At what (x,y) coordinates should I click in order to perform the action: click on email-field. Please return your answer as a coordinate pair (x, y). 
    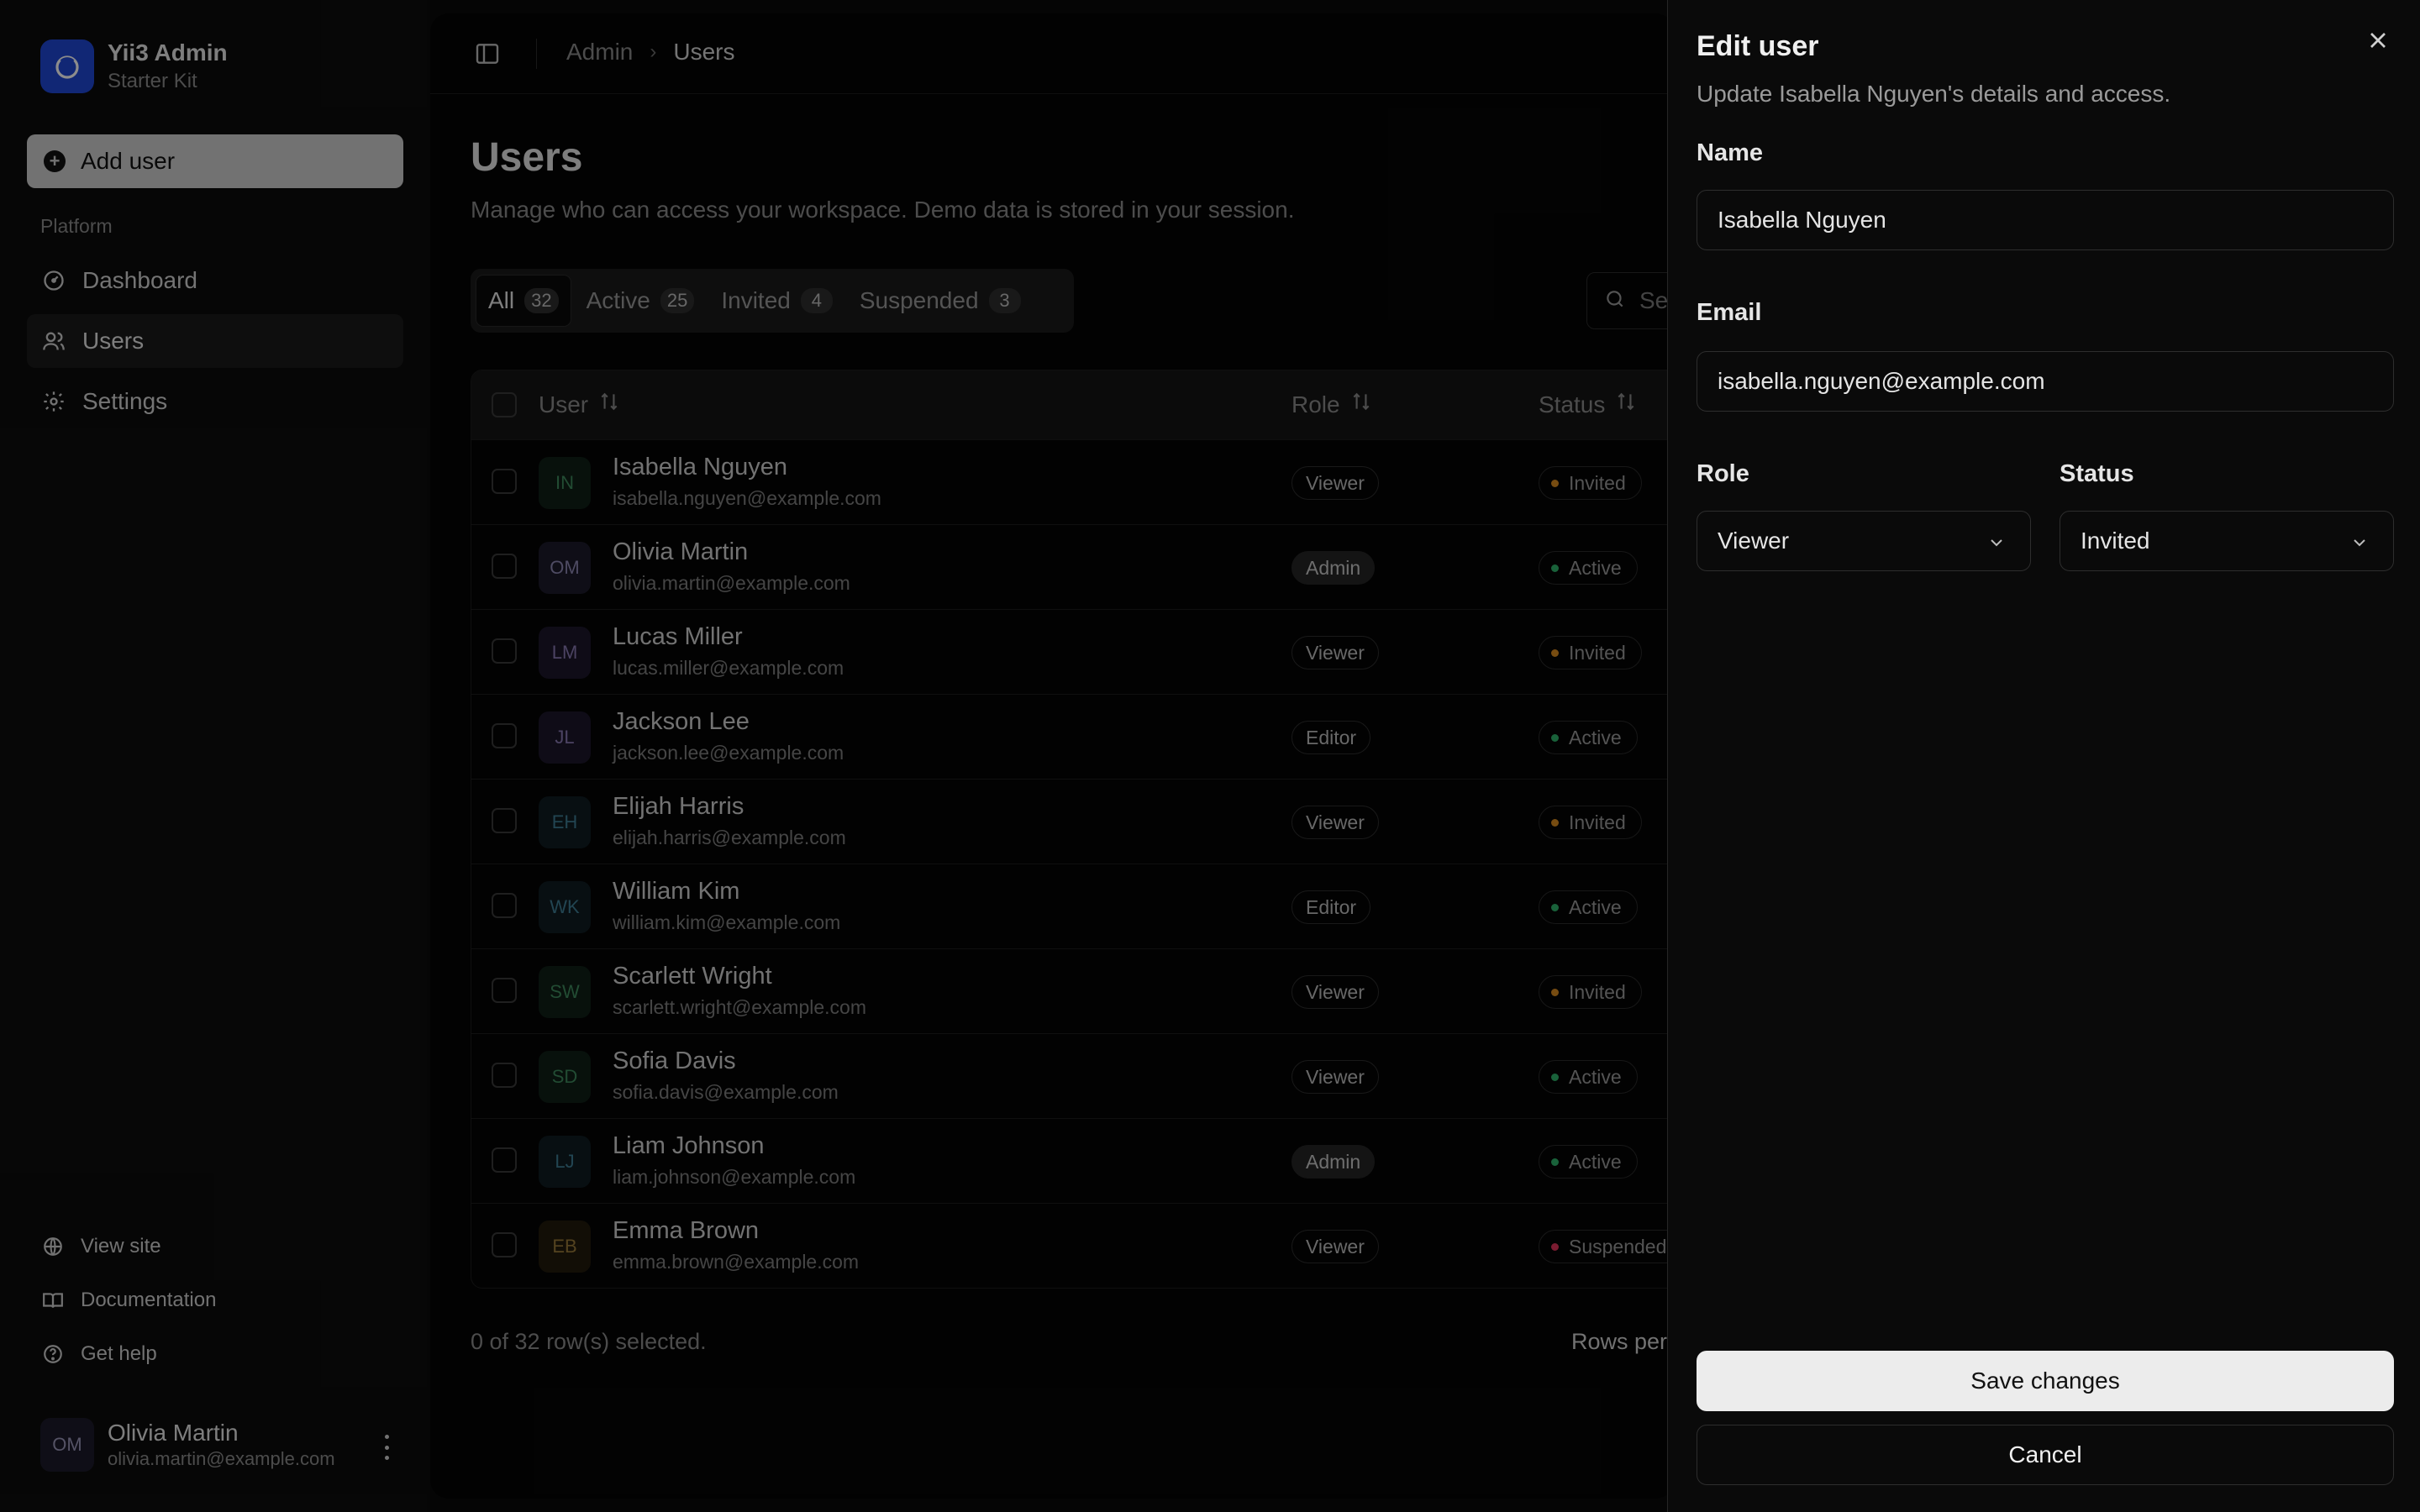
    Looking at the image, I should click on (2045, 381).